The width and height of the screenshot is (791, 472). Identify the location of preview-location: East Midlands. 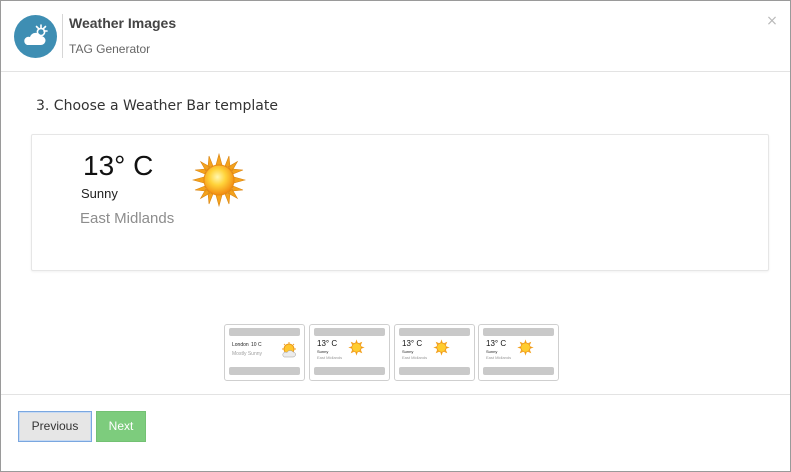
(127, 218).